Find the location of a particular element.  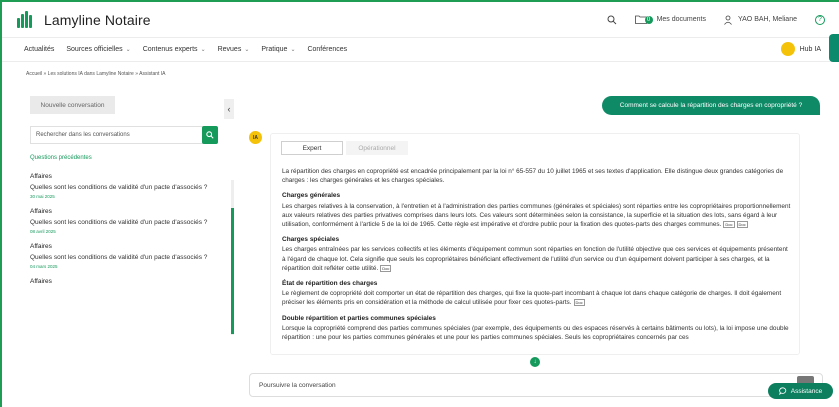

user-menu: YAO BAH, Meliane is located at coordinates (760, 20).